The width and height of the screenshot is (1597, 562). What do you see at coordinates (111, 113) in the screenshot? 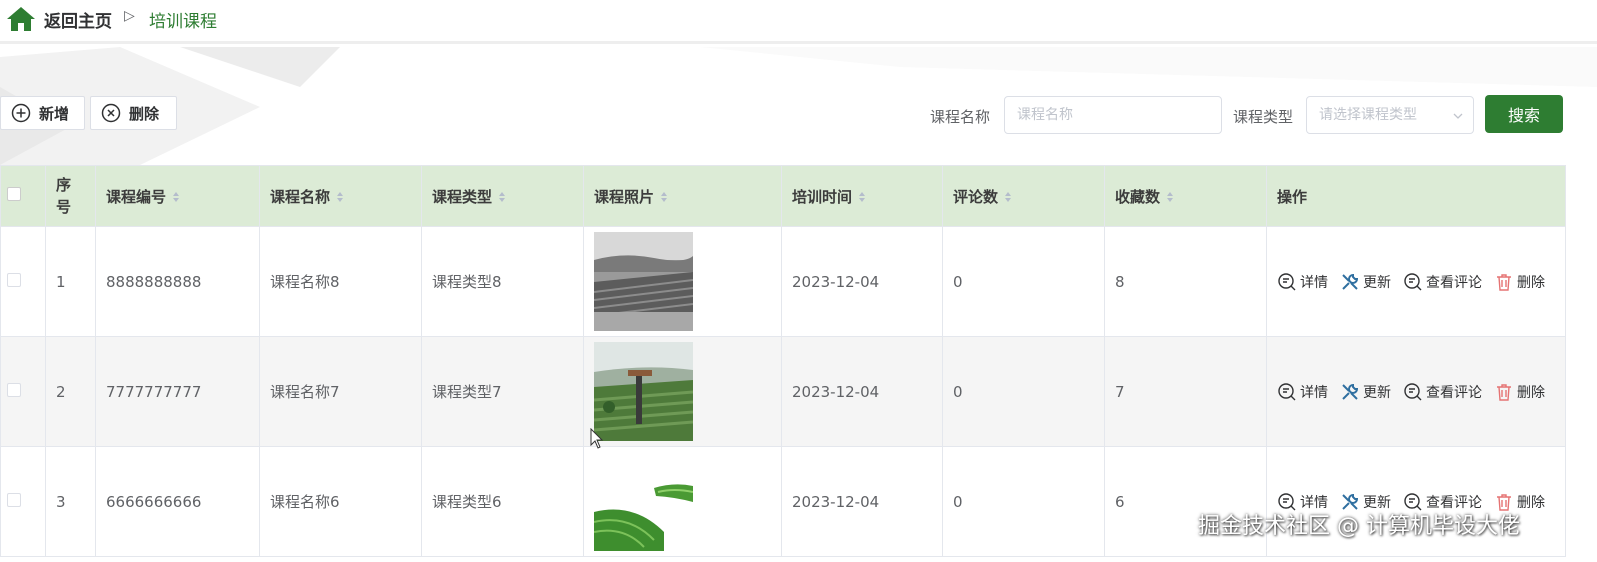
I see `close-circle-icon` at bounding box center [111, 113].